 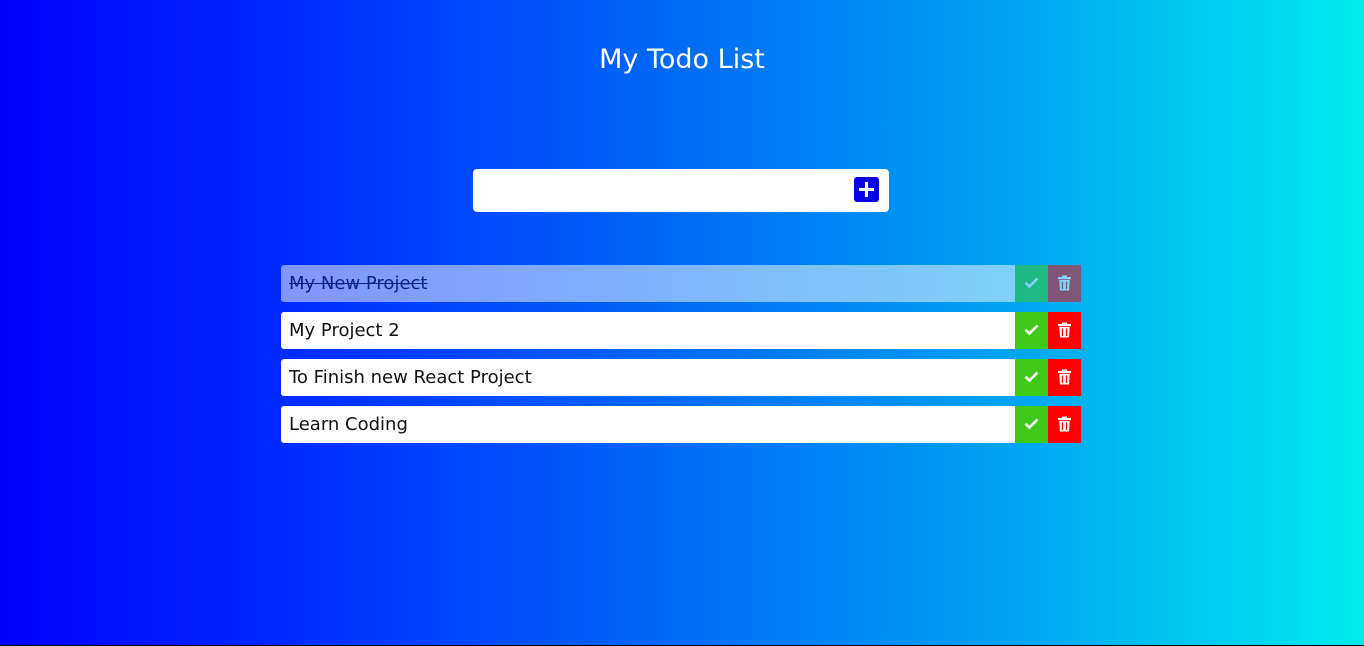 I want to click on todo-input, so click(x=665, y=191).